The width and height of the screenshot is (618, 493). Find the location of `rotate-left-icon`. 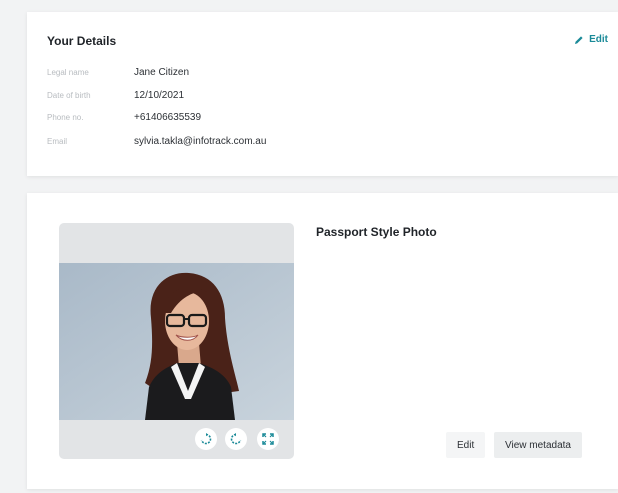

rotate-left-icon is located at coordinates (236, 439).